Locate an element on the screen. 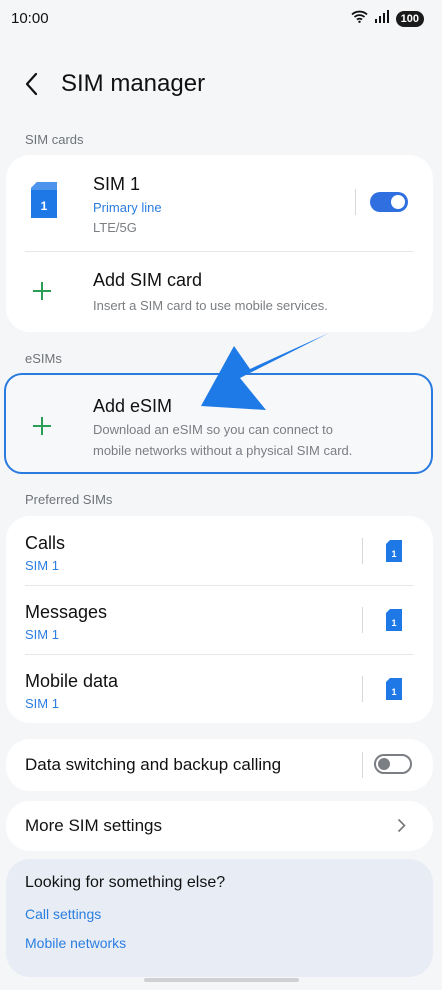 This screenshot has width=442, height=990. sim1-name: SIM 1 is located at coordinates (117, 184).